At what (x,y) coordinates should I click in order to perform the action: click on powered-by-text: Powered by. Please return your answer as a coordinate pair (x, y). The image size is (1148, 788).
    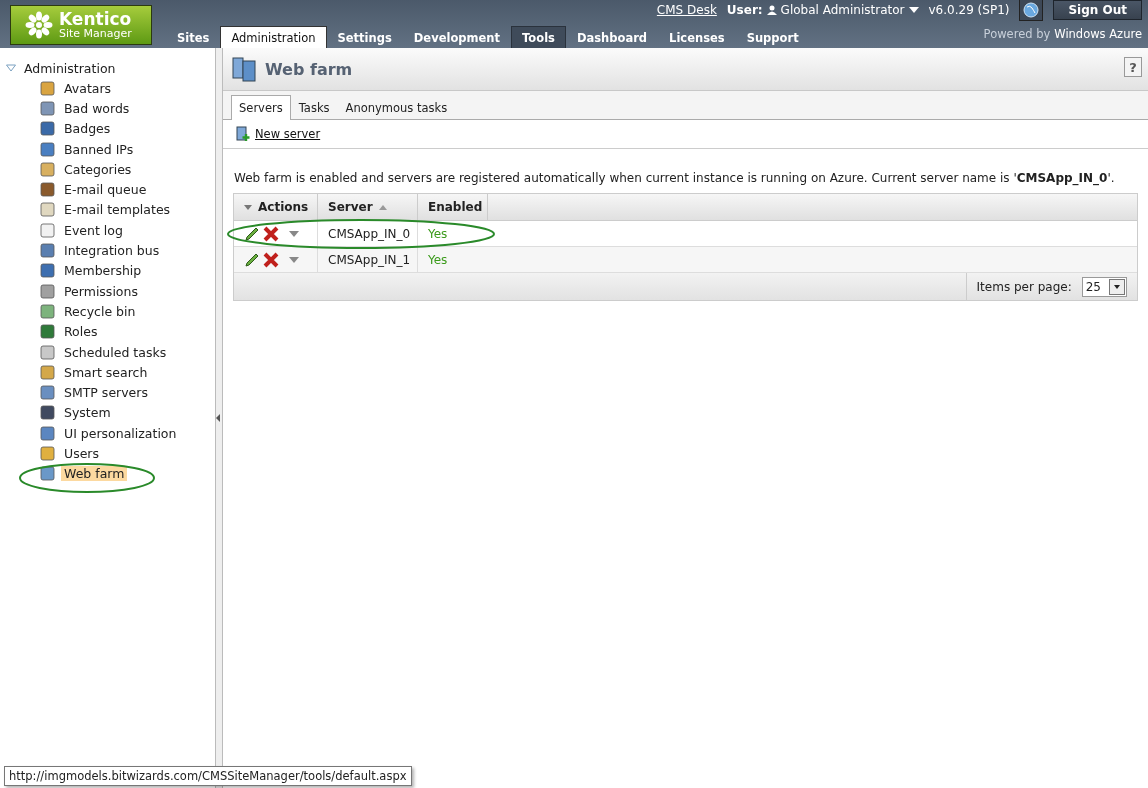
    Looking at the image, I should click on (1017, 34).